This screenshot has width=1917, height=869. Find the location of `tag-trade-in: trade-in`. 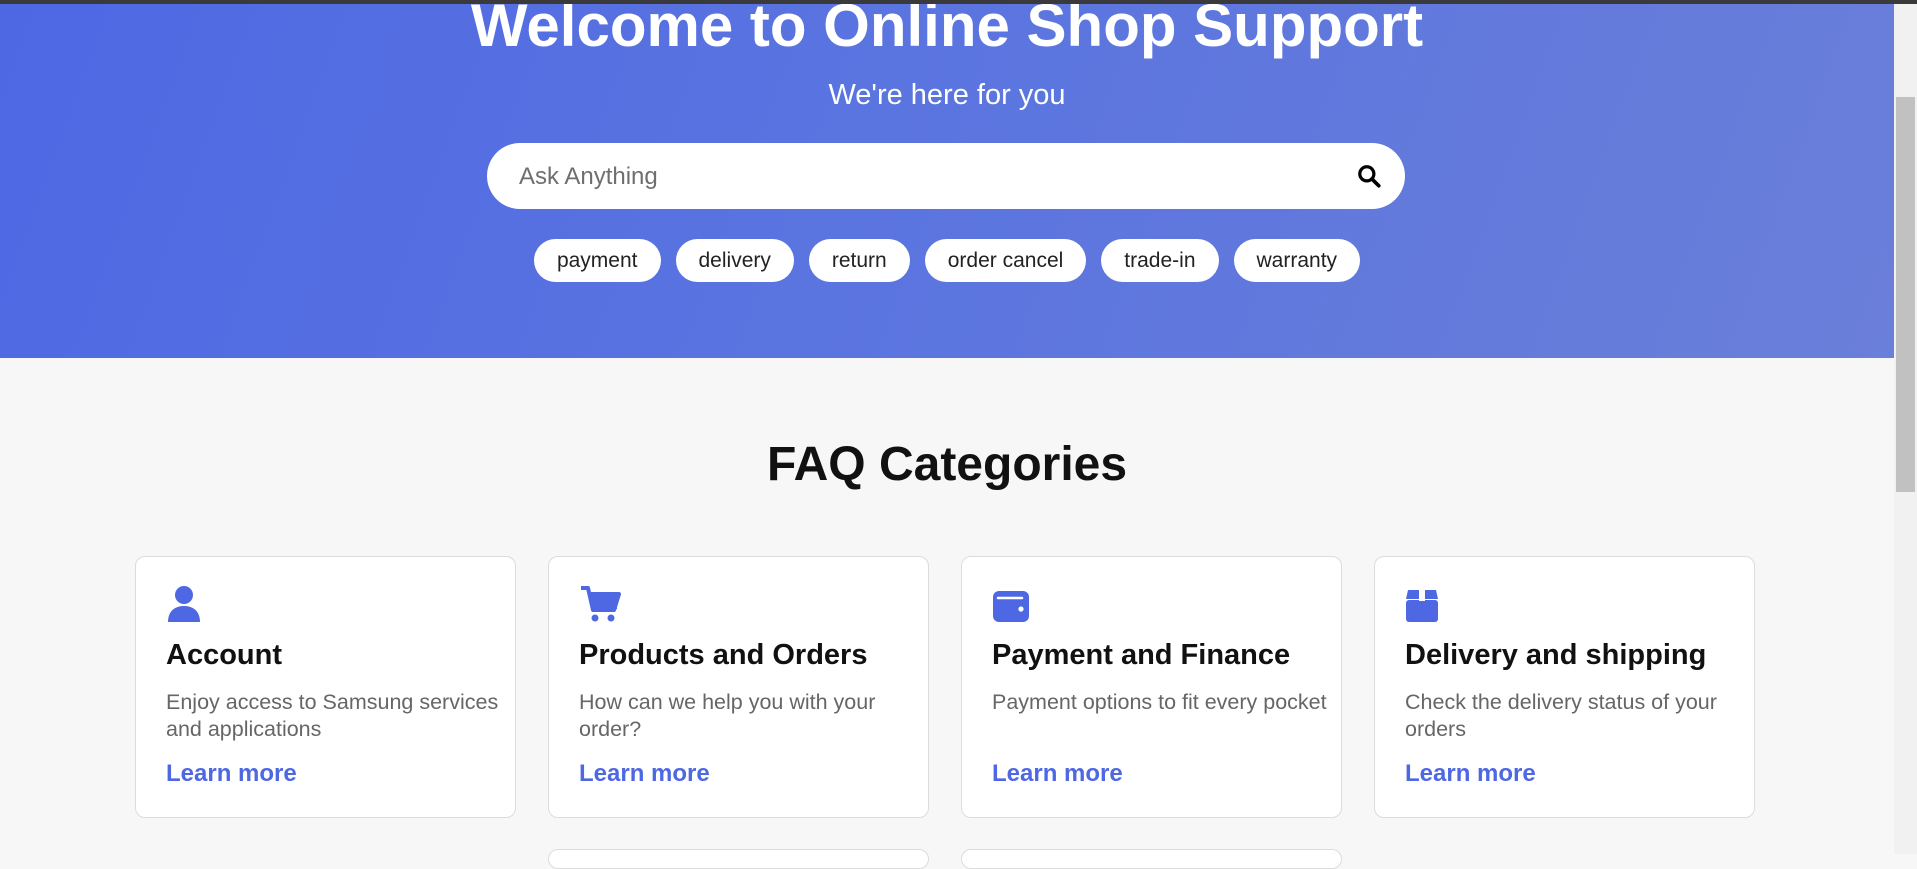

tag-trade-in: trade-in is located at coordinates (1160, 260).